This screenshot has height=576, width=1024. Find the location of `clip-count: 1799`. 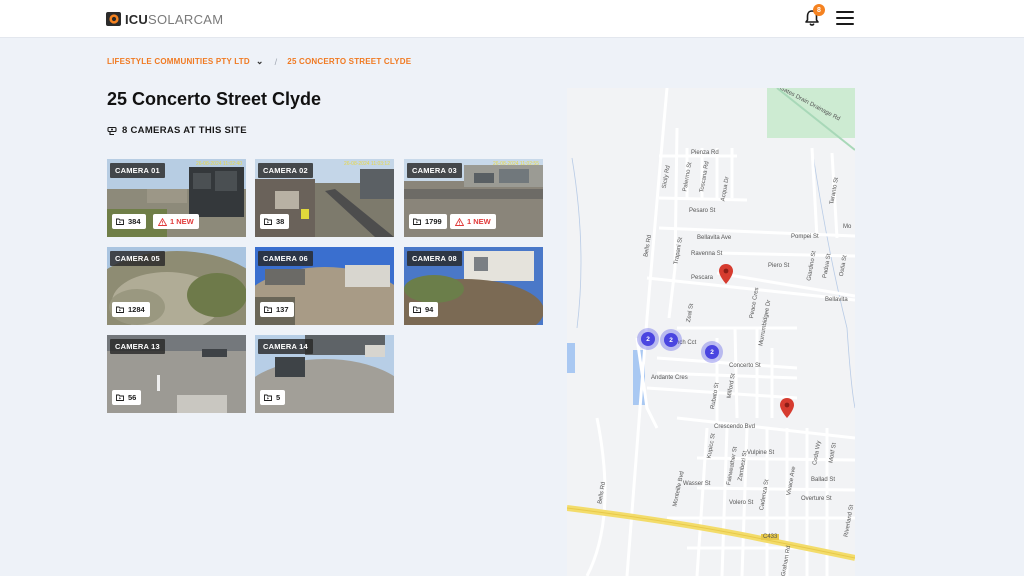

clip-count: 1799 is located at coordinates (428, 221).